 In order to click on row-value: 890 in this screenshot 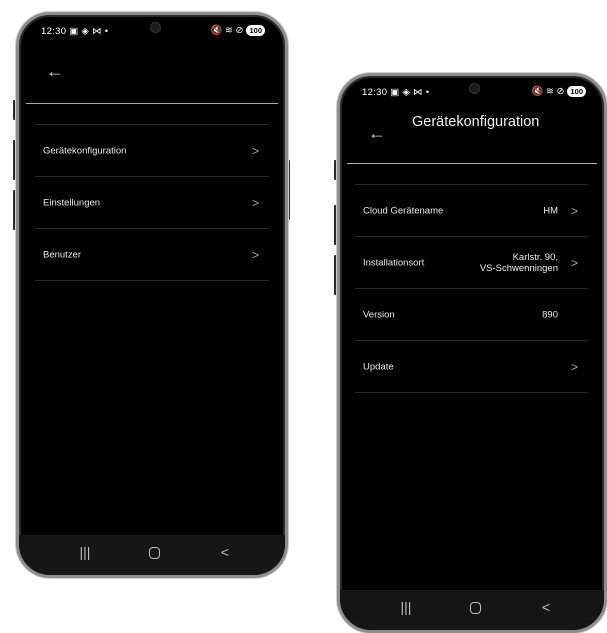, I will do `click(550, 314)`.